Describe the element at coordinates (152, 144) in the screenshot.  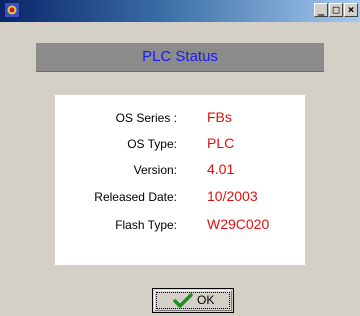
I see `os-type-label: OS Type:` at that location.